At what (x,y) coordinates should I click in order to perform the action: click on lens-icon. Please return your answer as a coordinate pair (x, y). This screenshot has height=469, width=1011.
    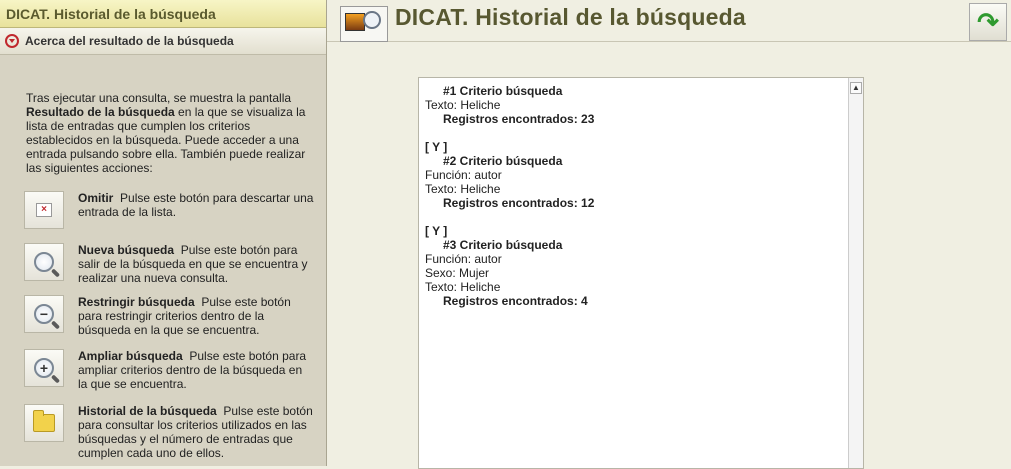
    Looking at the image, I should click on (372, 20).